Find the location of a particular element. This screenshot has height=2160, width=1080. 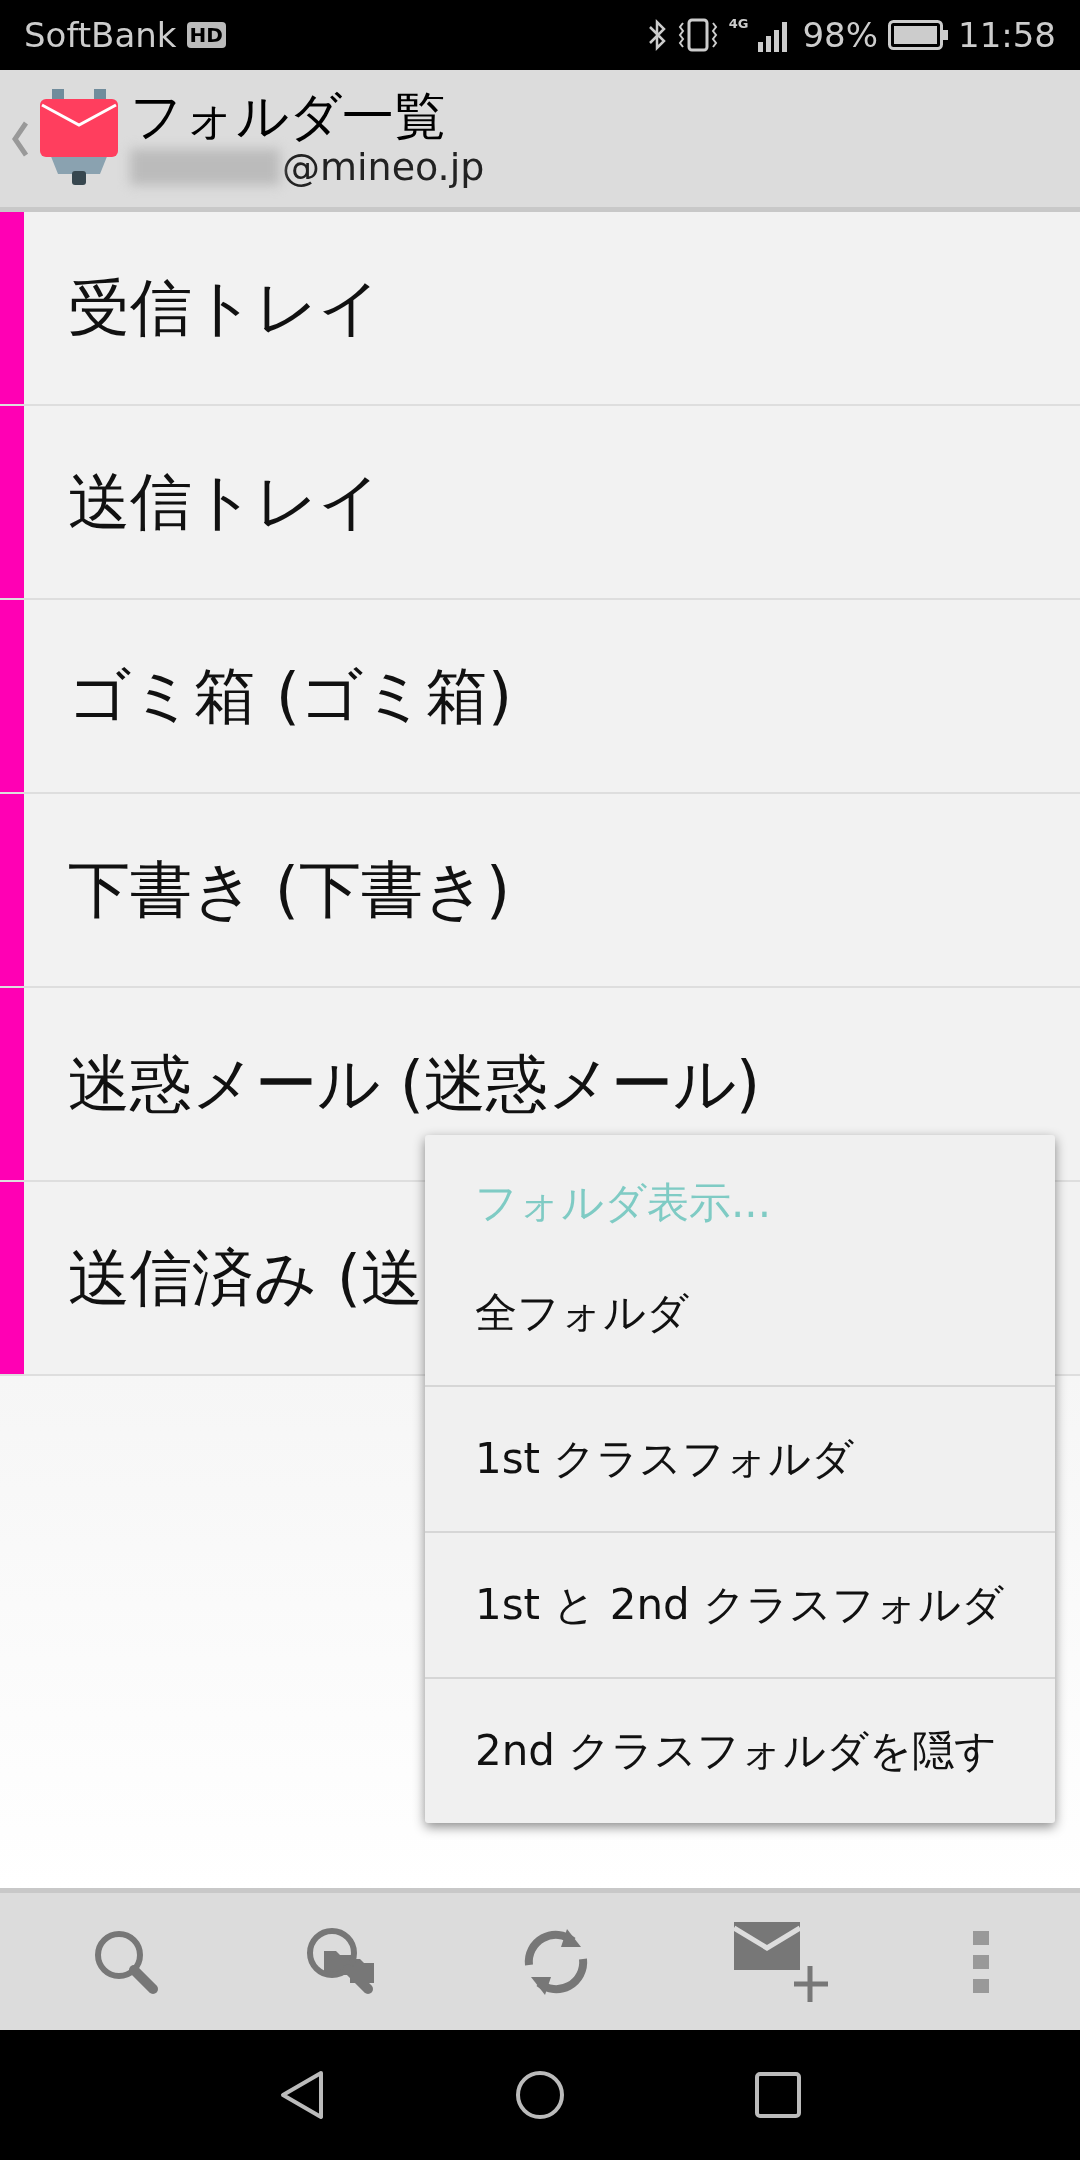

screen-title: フォルダ一覧 is located at coordinates (288, 116).